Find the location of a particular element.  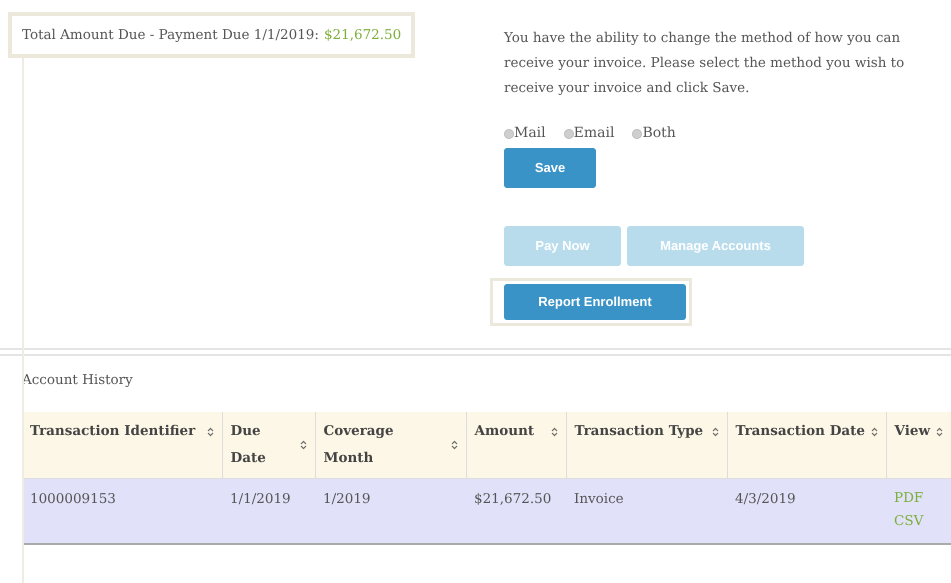

section-title: Account History is located at coordinates (78, 380).